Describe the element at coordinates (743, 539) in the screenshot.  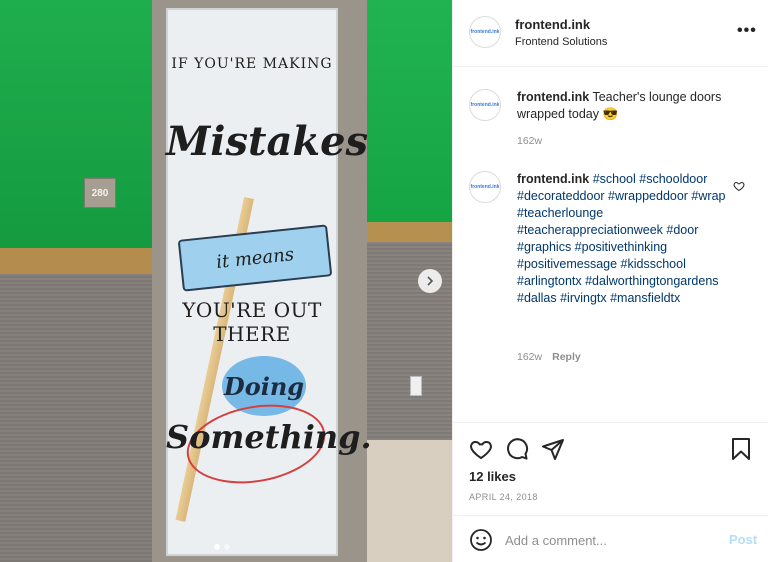
I see `post-button: Post` at that location.